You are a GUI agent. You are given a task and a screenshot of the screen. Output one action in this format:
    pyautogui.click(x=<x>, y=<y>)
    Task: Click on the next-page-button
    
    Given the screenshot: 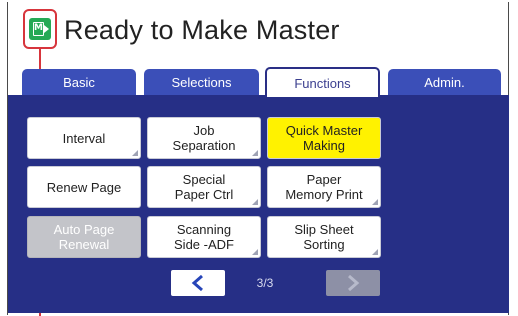 What is the action you would take?
    pyautogui.click(x=353, y=283)
    